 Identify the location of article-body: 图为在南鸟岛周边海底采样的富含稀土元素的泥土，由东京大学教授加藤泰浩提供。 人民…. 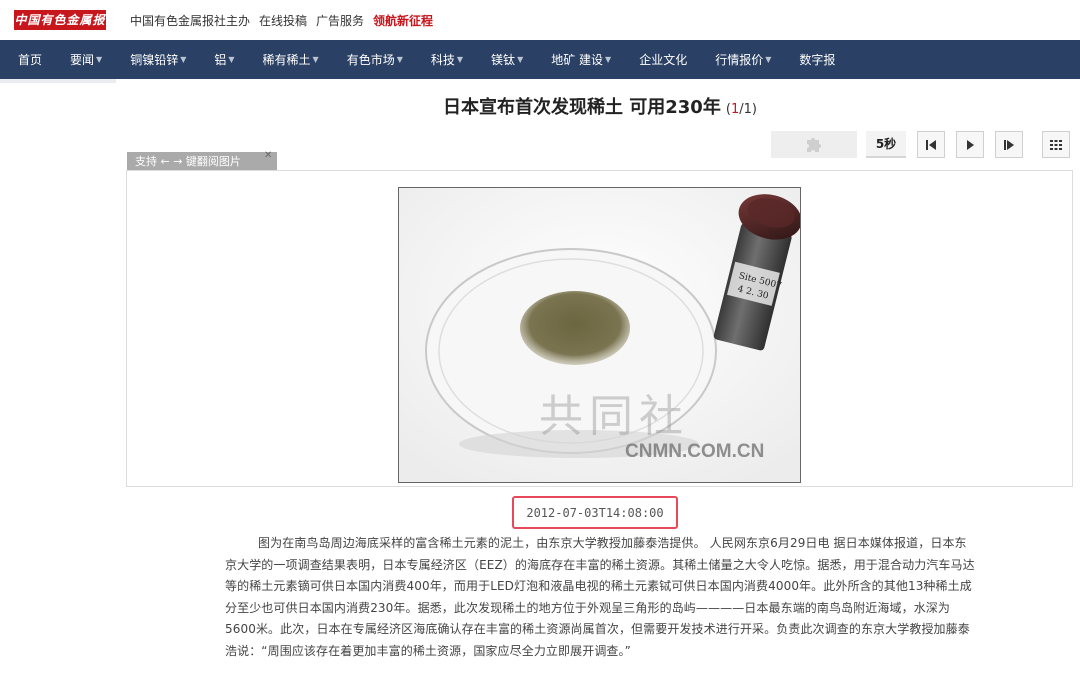
(600, 597).